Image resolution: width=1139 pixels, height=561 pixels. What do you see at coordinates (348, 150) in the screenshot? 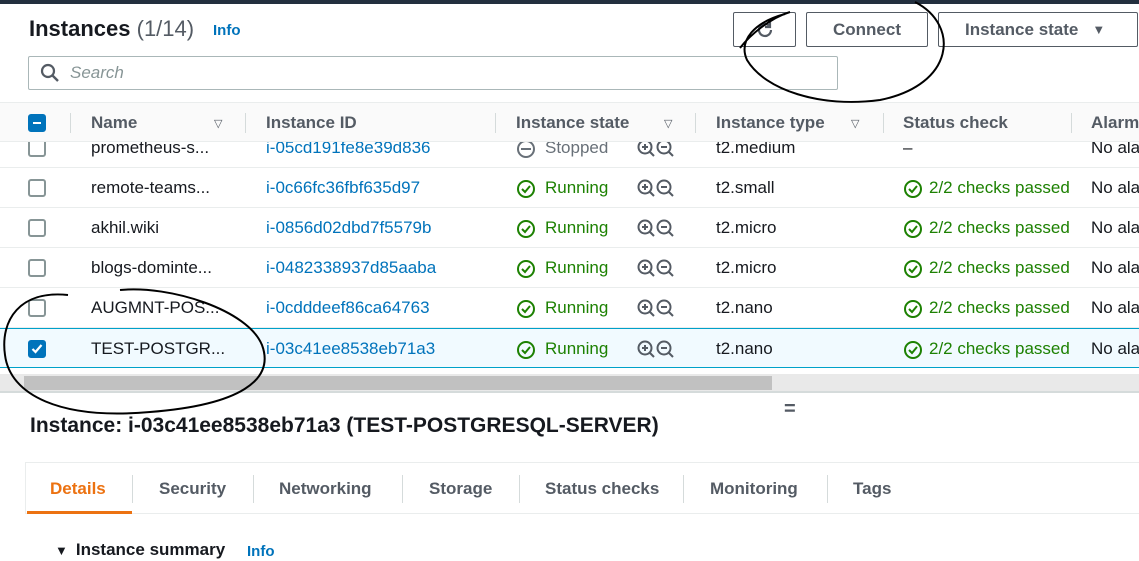
I see `instance-id-link: i-05cd191fe8e39d836` at bounding box center [348, 150].